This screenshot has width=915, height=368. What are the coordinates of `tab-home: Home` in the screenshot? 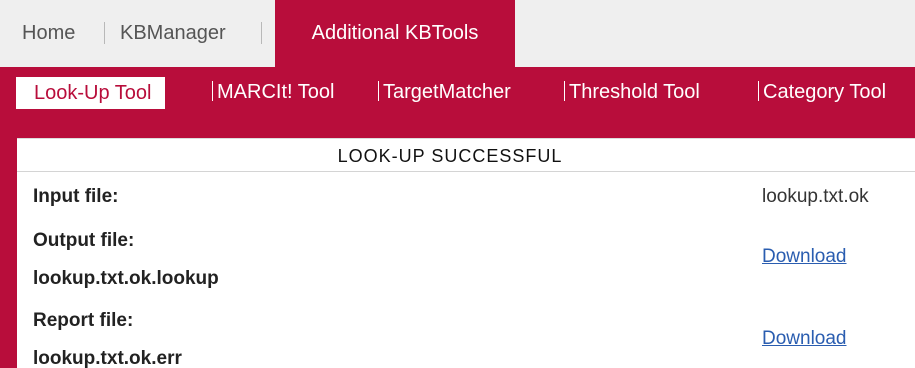 It's located at (48, 33).